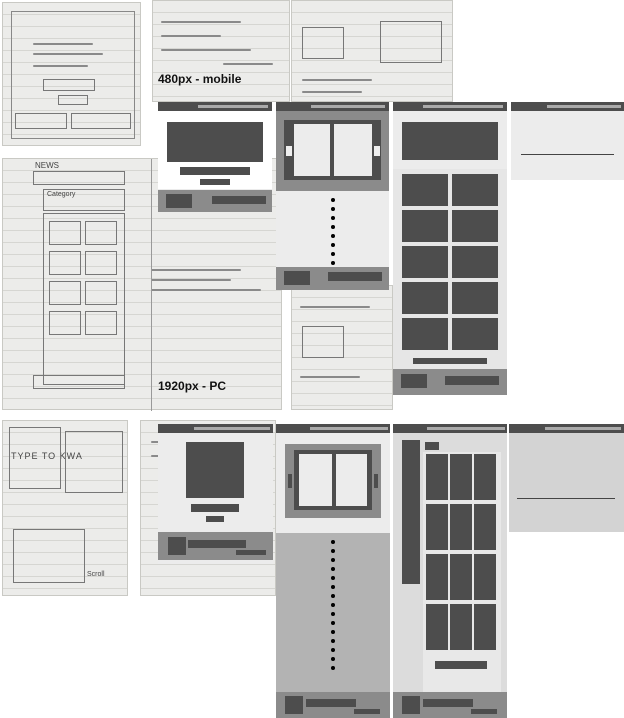  What do you see at coordinates (377, 151) in the screenshot?
I see `slider-next-arrow` at bounding box center [377, 151].